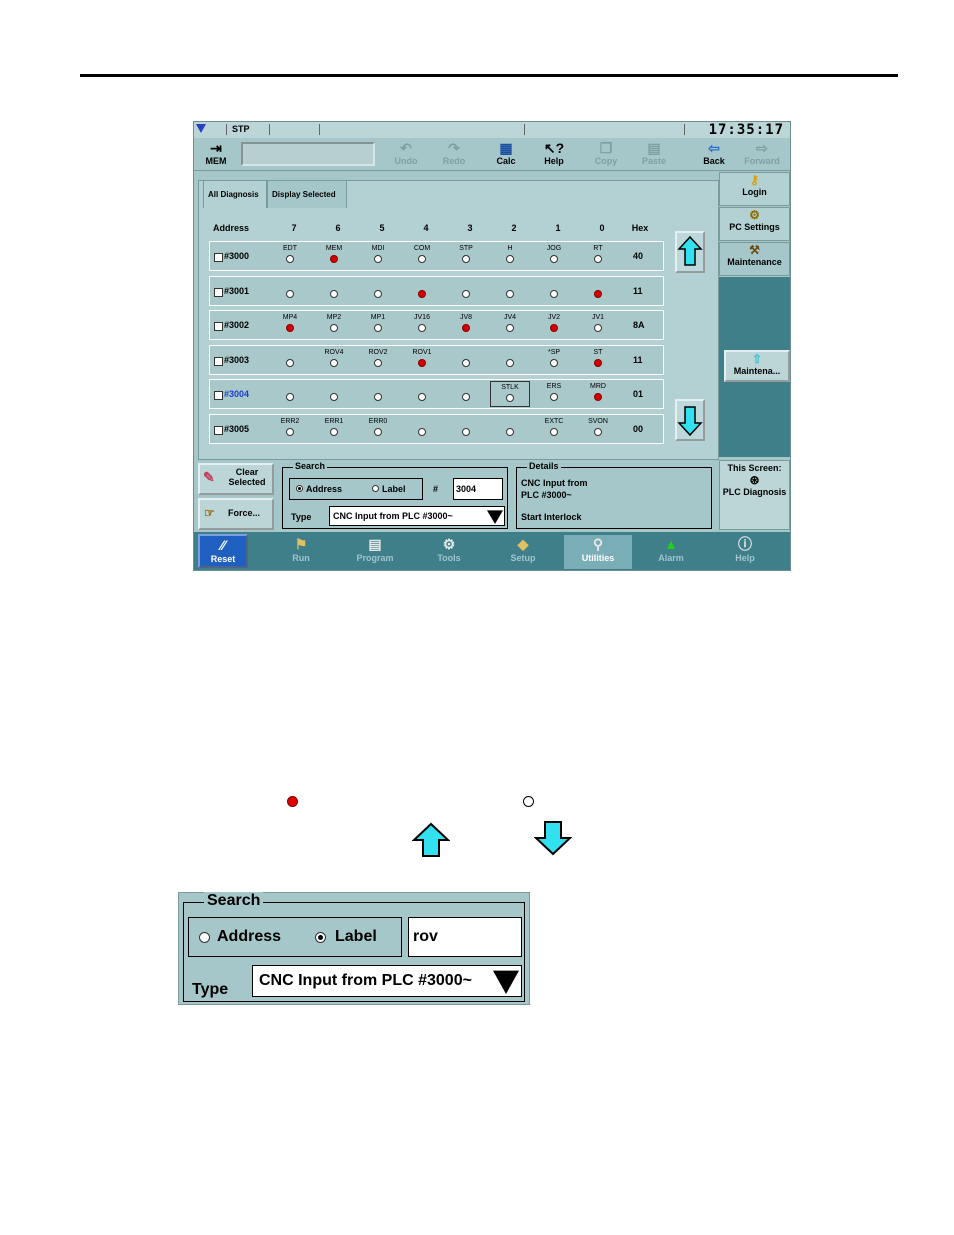  What do you see at coordinates (690, 420) in the screenshot?
I see `scroll-down-button` at bounding box center [690, 420].